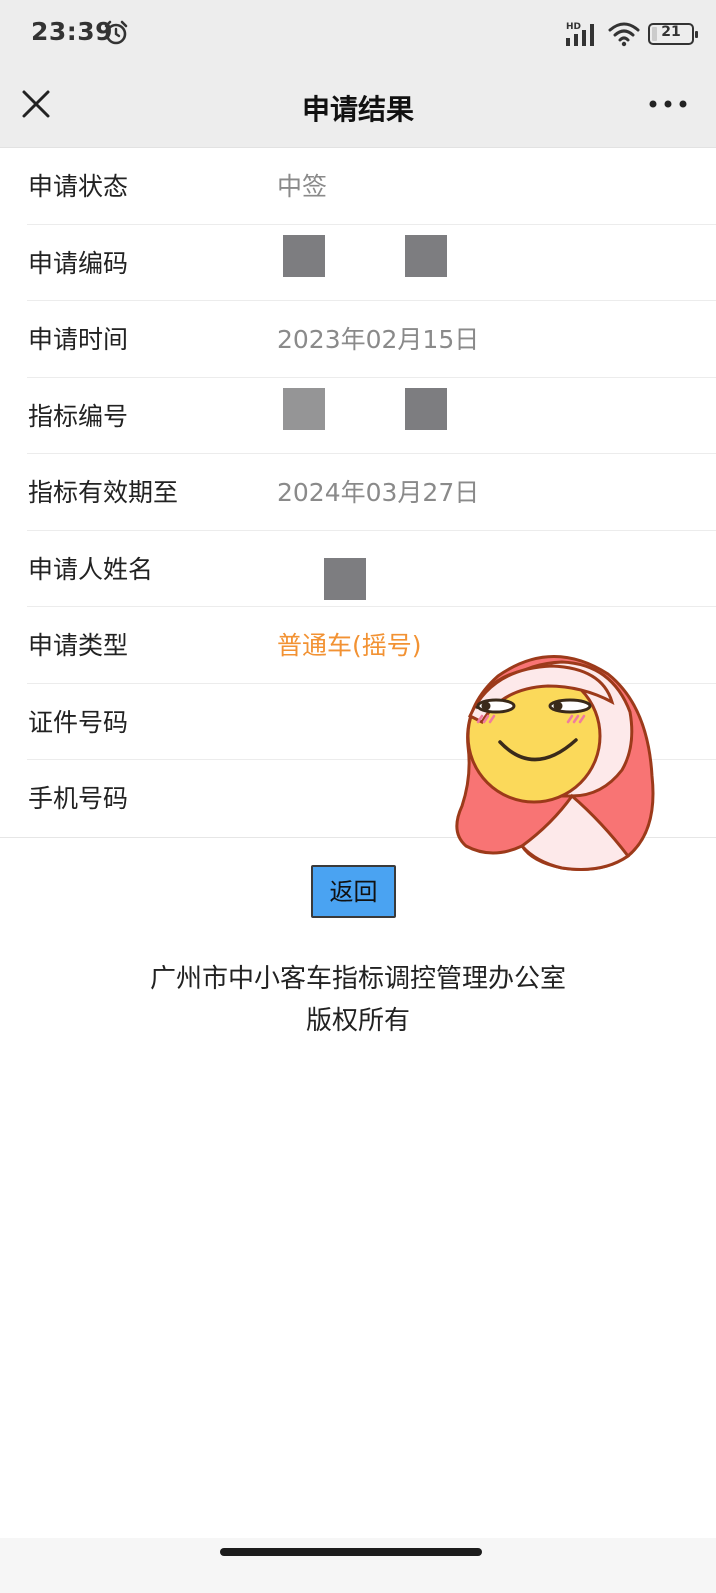  I want to click on row-value: 中签, so click(302, 186).